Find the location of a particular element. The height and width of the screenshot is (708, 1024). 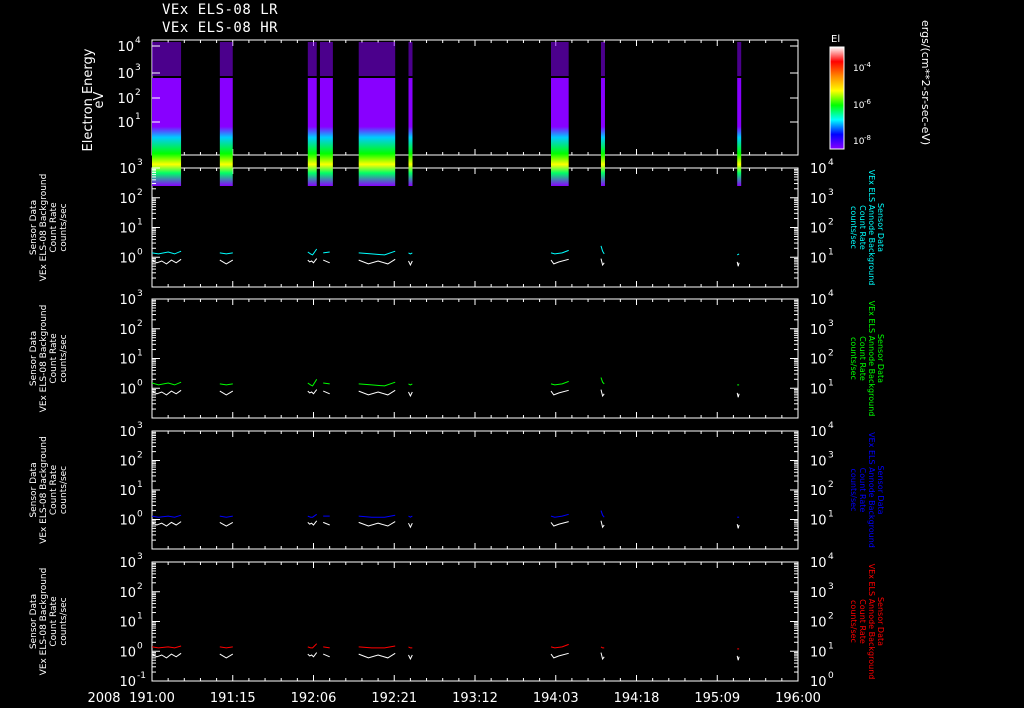

y-axis-label: VEx ELS-08 Background is located at coordinates (44, 490).